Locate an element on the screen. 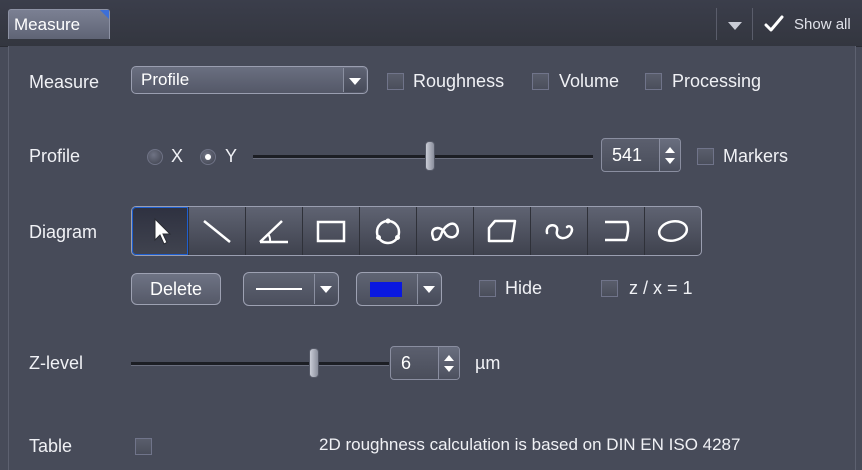 This screenshot has width=862, height=470. z-level-value: 6 is located at coordinates (406, 363).